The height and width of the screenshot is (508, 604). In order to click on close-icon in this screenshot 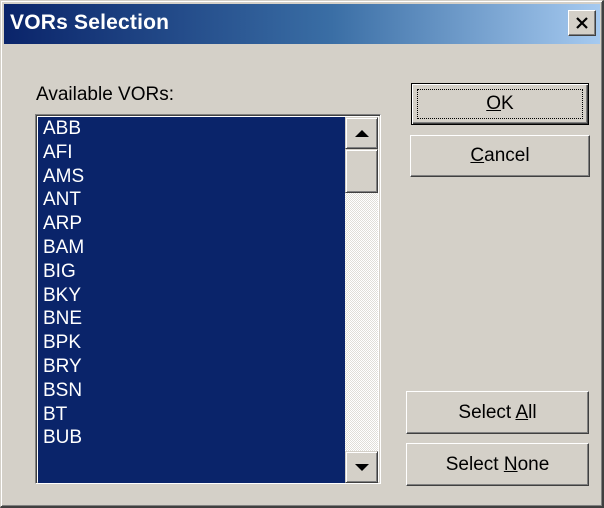, I will do `click(582, 23)`.